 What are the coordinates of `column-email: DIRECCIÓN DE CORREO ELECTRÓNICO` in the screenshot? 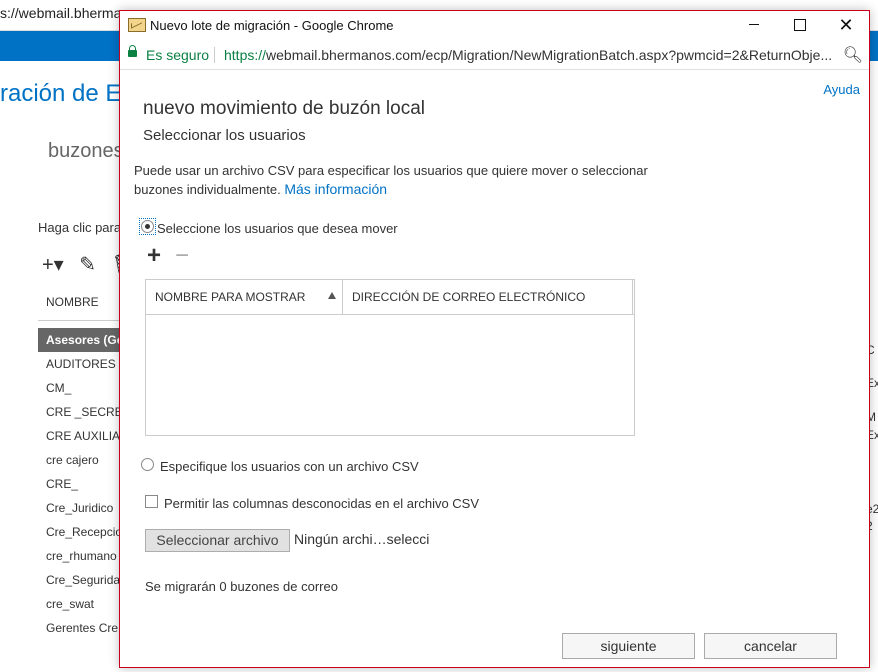 It's located at (488, 297).